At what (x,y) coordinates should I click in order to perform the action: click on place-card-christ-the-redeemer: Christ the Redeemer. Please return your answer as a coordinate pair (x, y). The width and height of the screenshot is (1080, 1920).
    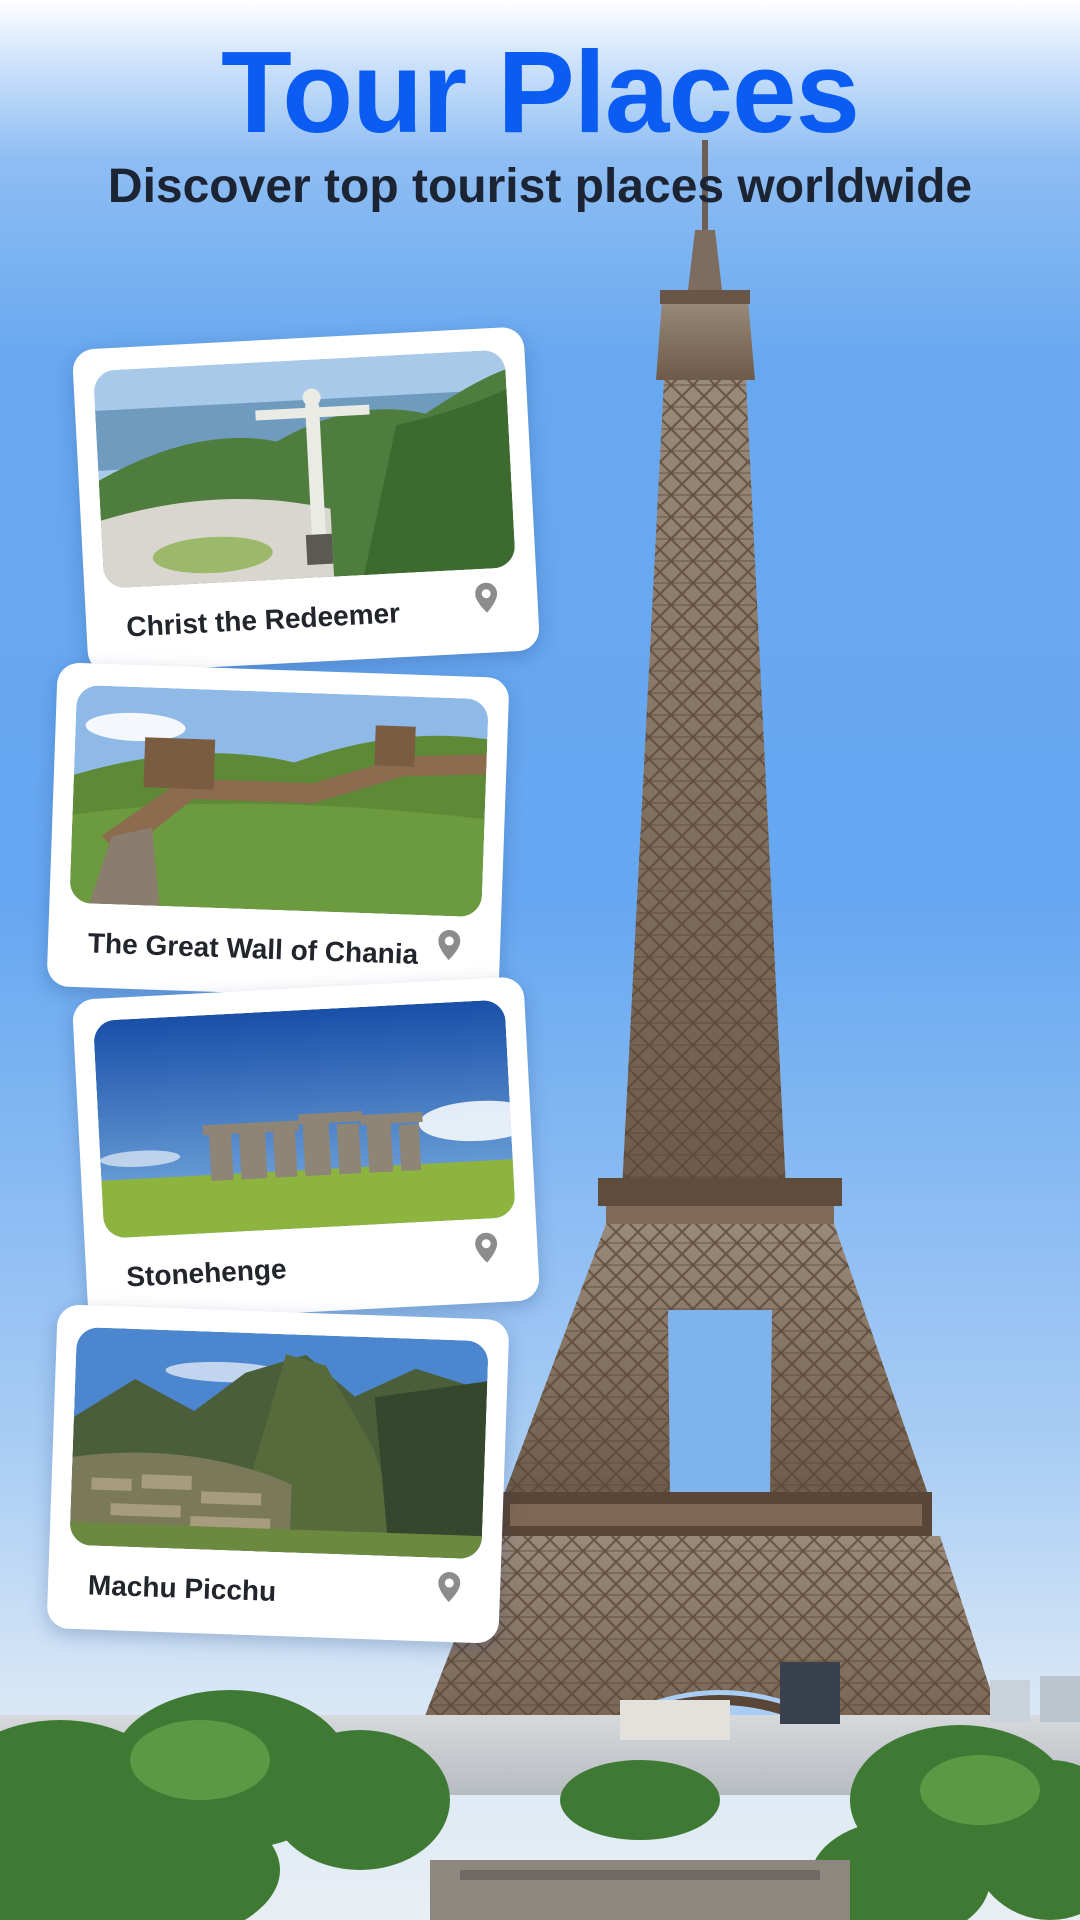
    Looking at the image, I should click on (306, 500).